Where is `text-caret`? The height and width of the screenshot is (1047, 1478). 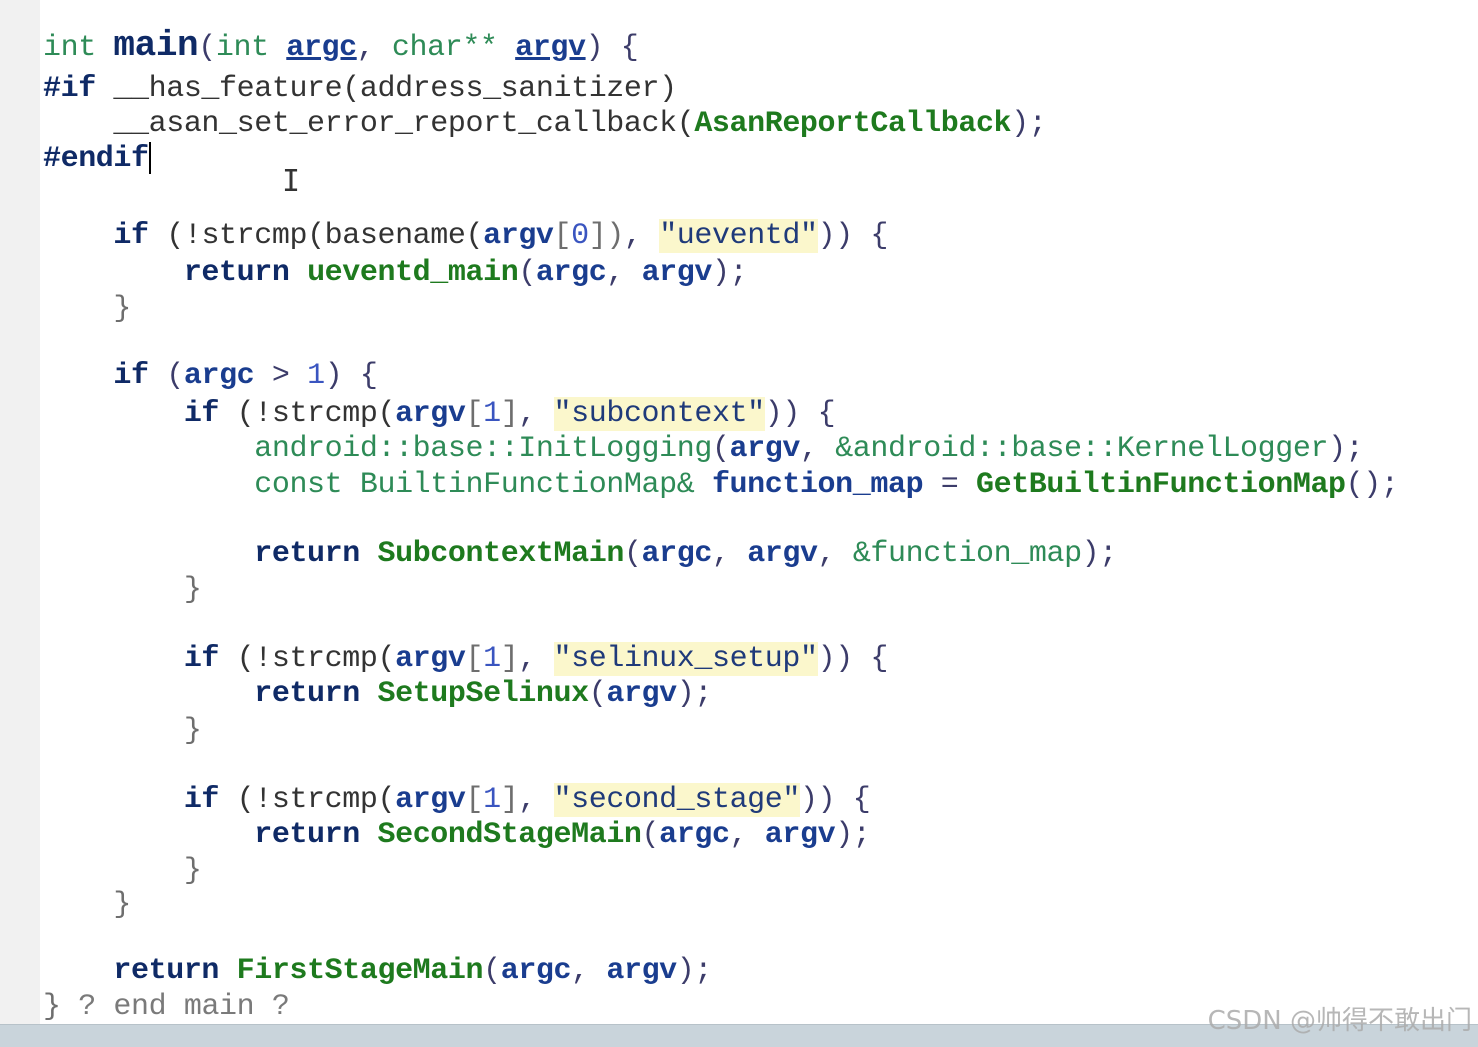 text-caret is located at coordinates (149, 158).